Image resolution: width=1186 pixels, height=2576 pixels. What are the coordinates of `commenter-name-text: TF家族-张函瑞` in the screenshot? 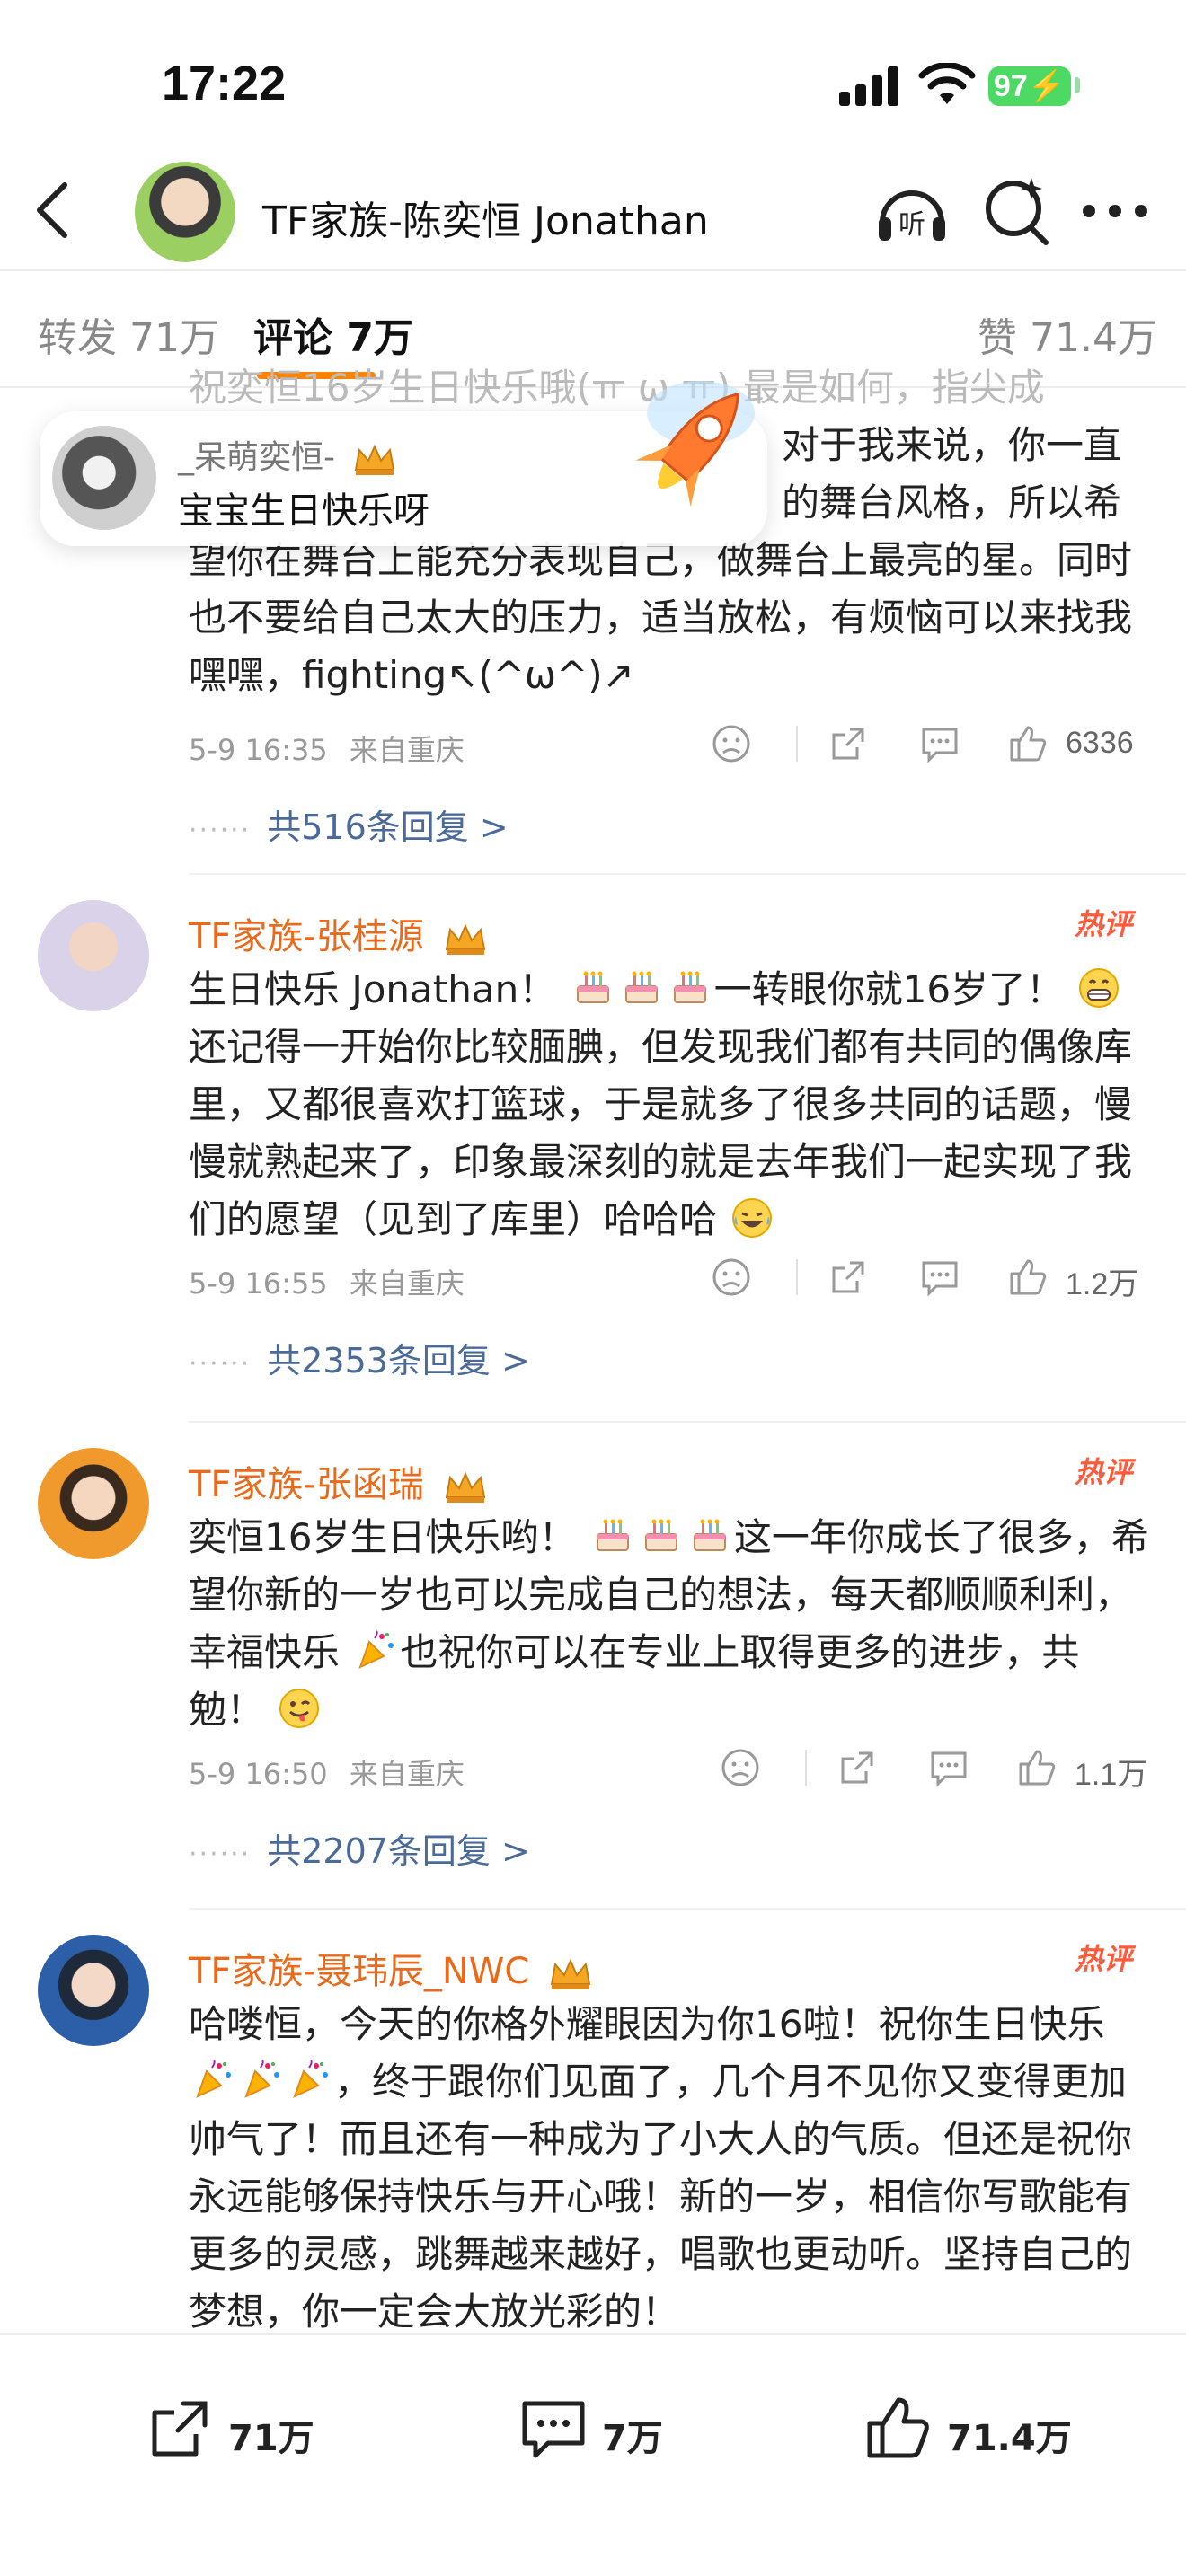 It's located at (306, 1484).